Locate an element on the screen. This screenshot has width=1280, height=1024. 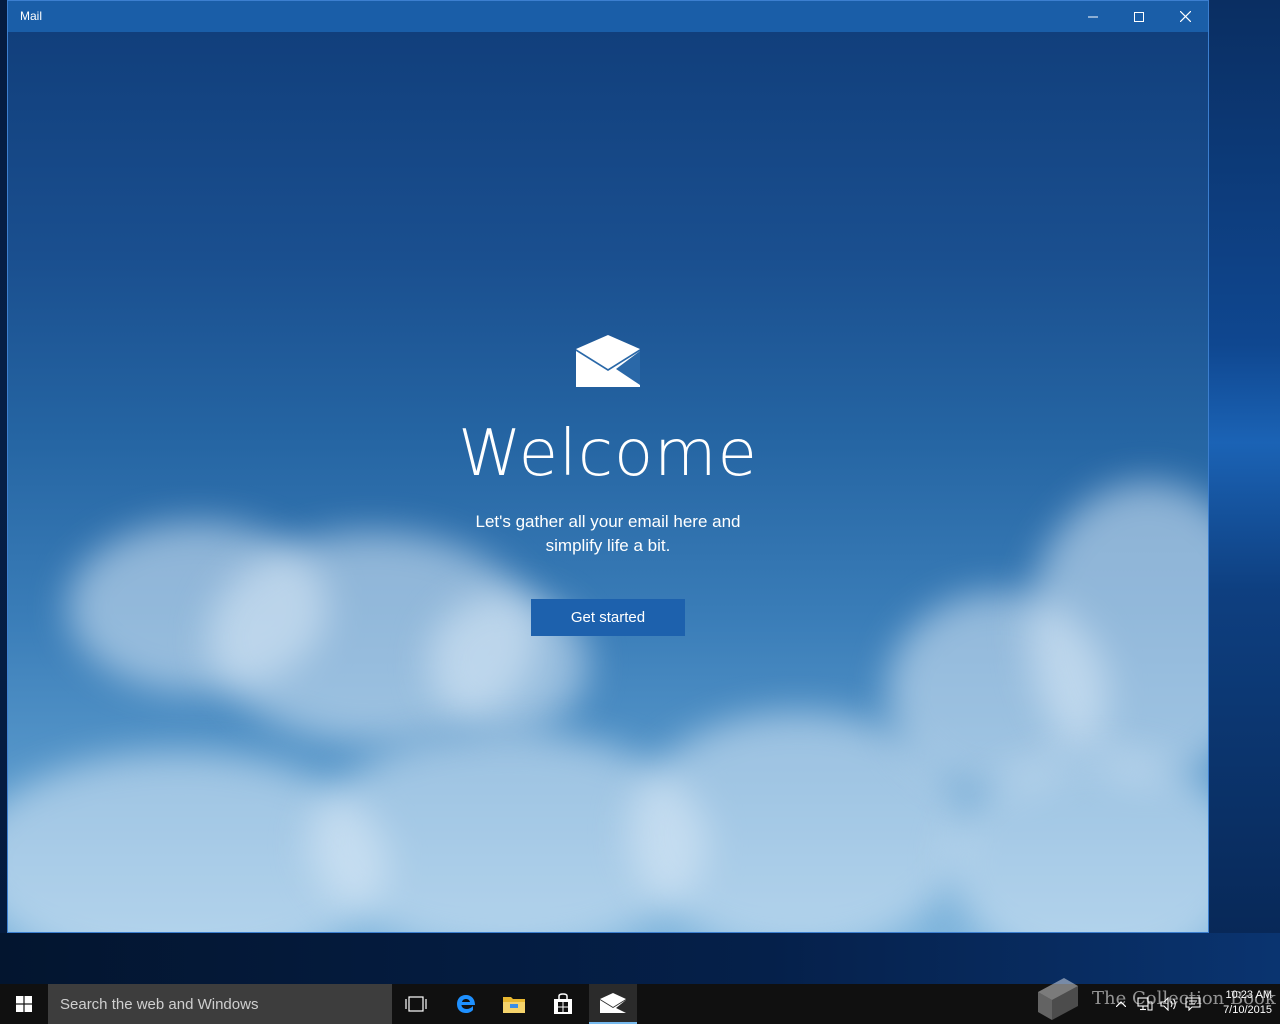
maximize-button is located at coordinates (1139, 16).